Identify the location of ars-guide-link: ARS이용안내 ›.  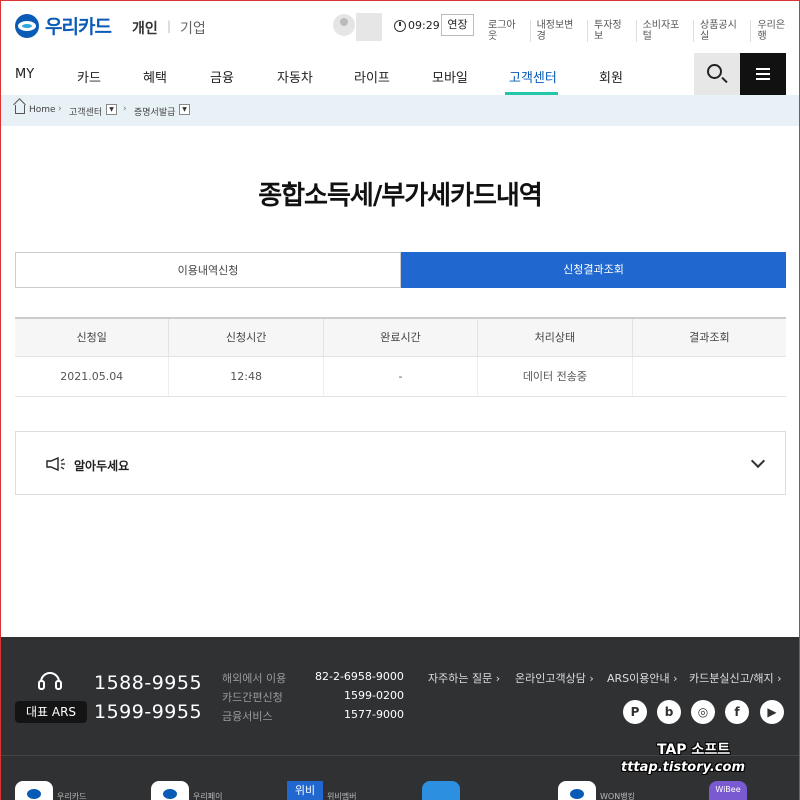
(642, 678).